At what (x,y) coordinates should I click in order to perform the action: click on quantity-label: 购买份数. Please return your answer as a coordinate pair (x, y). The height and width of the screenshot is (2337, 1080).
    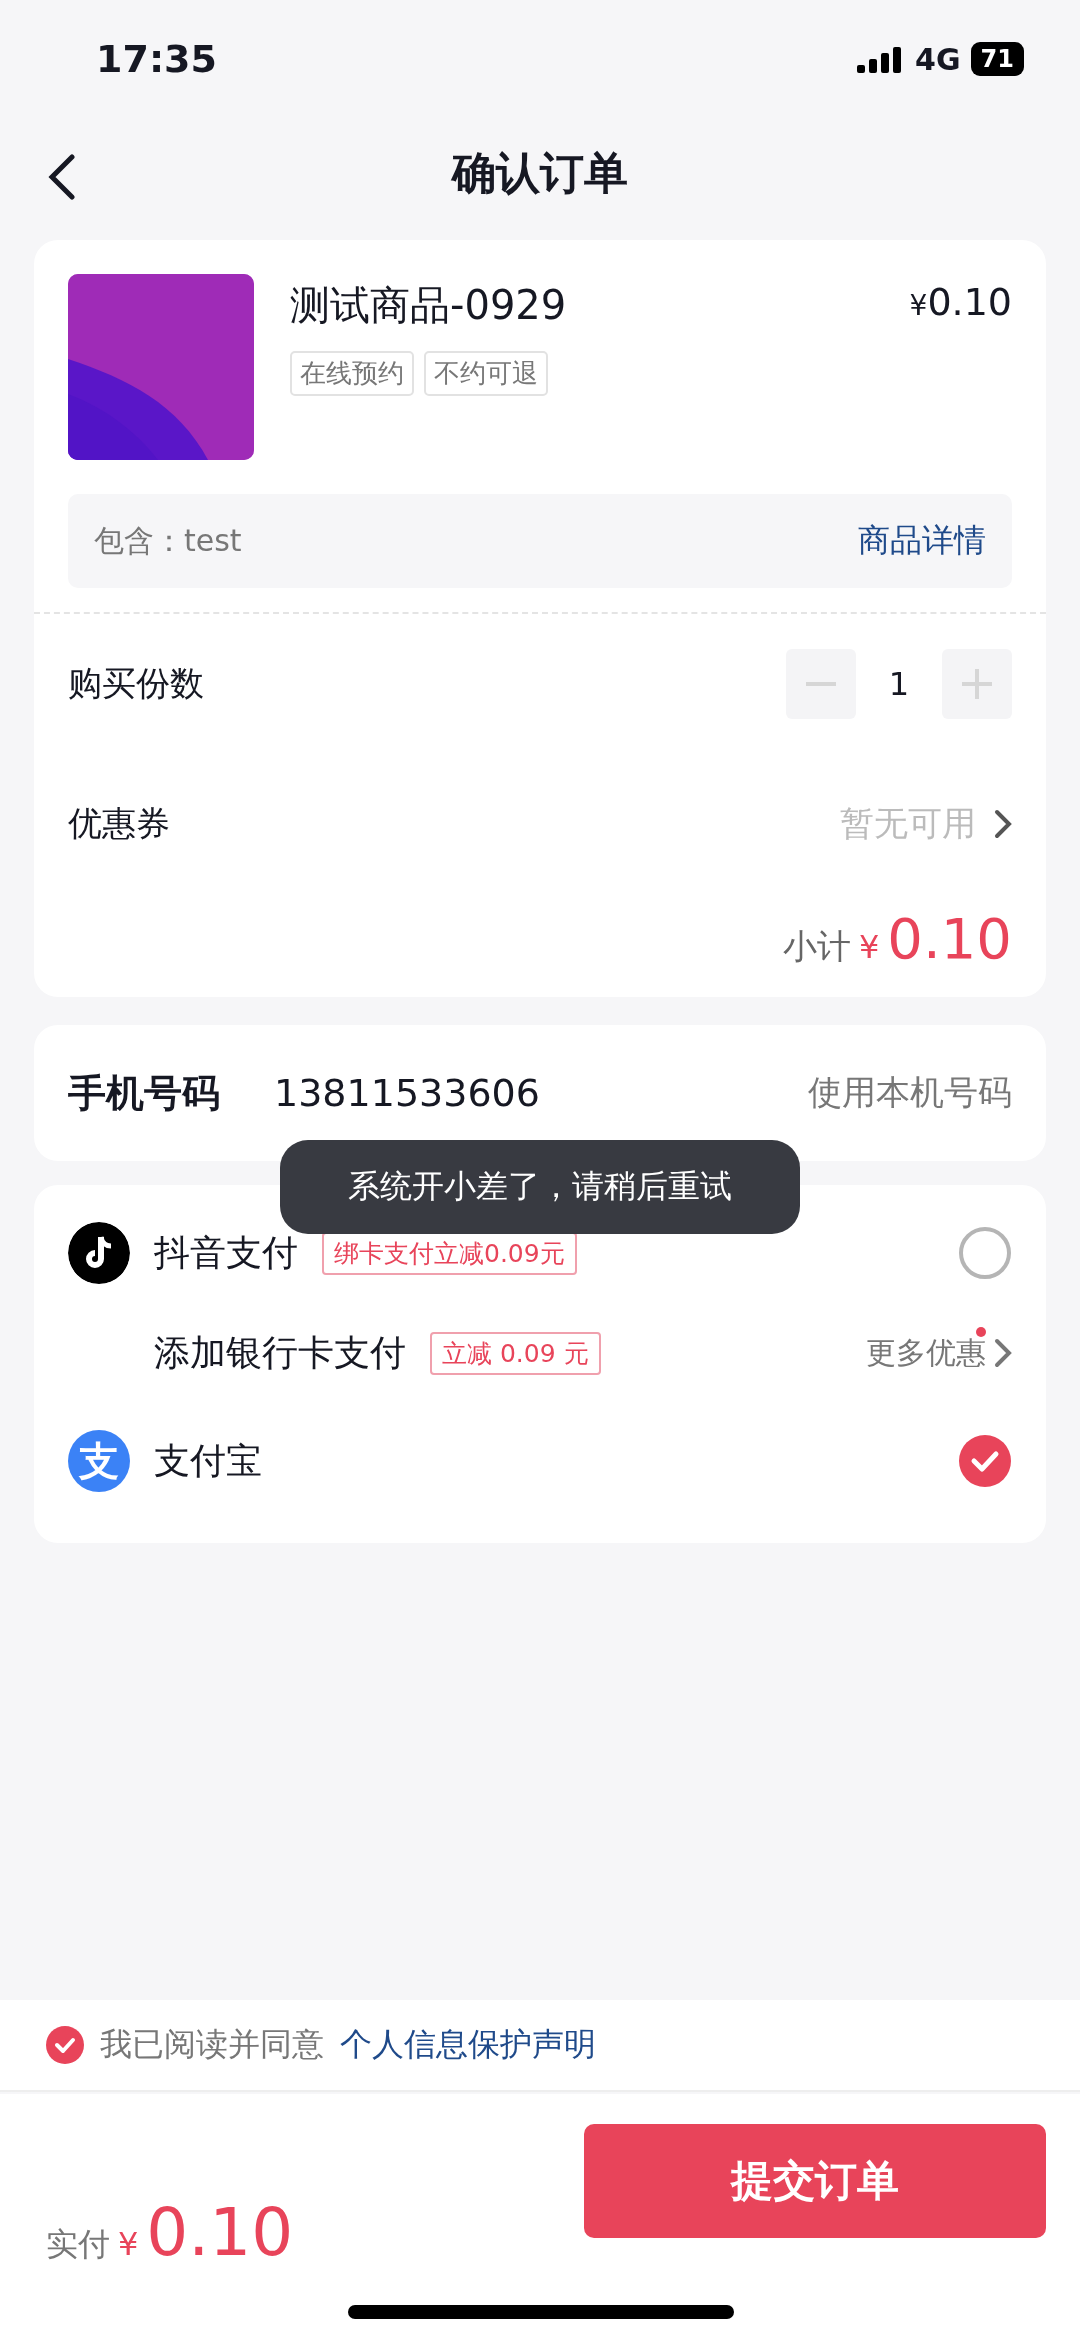
    Looking at the image, I should click on (136, 683).